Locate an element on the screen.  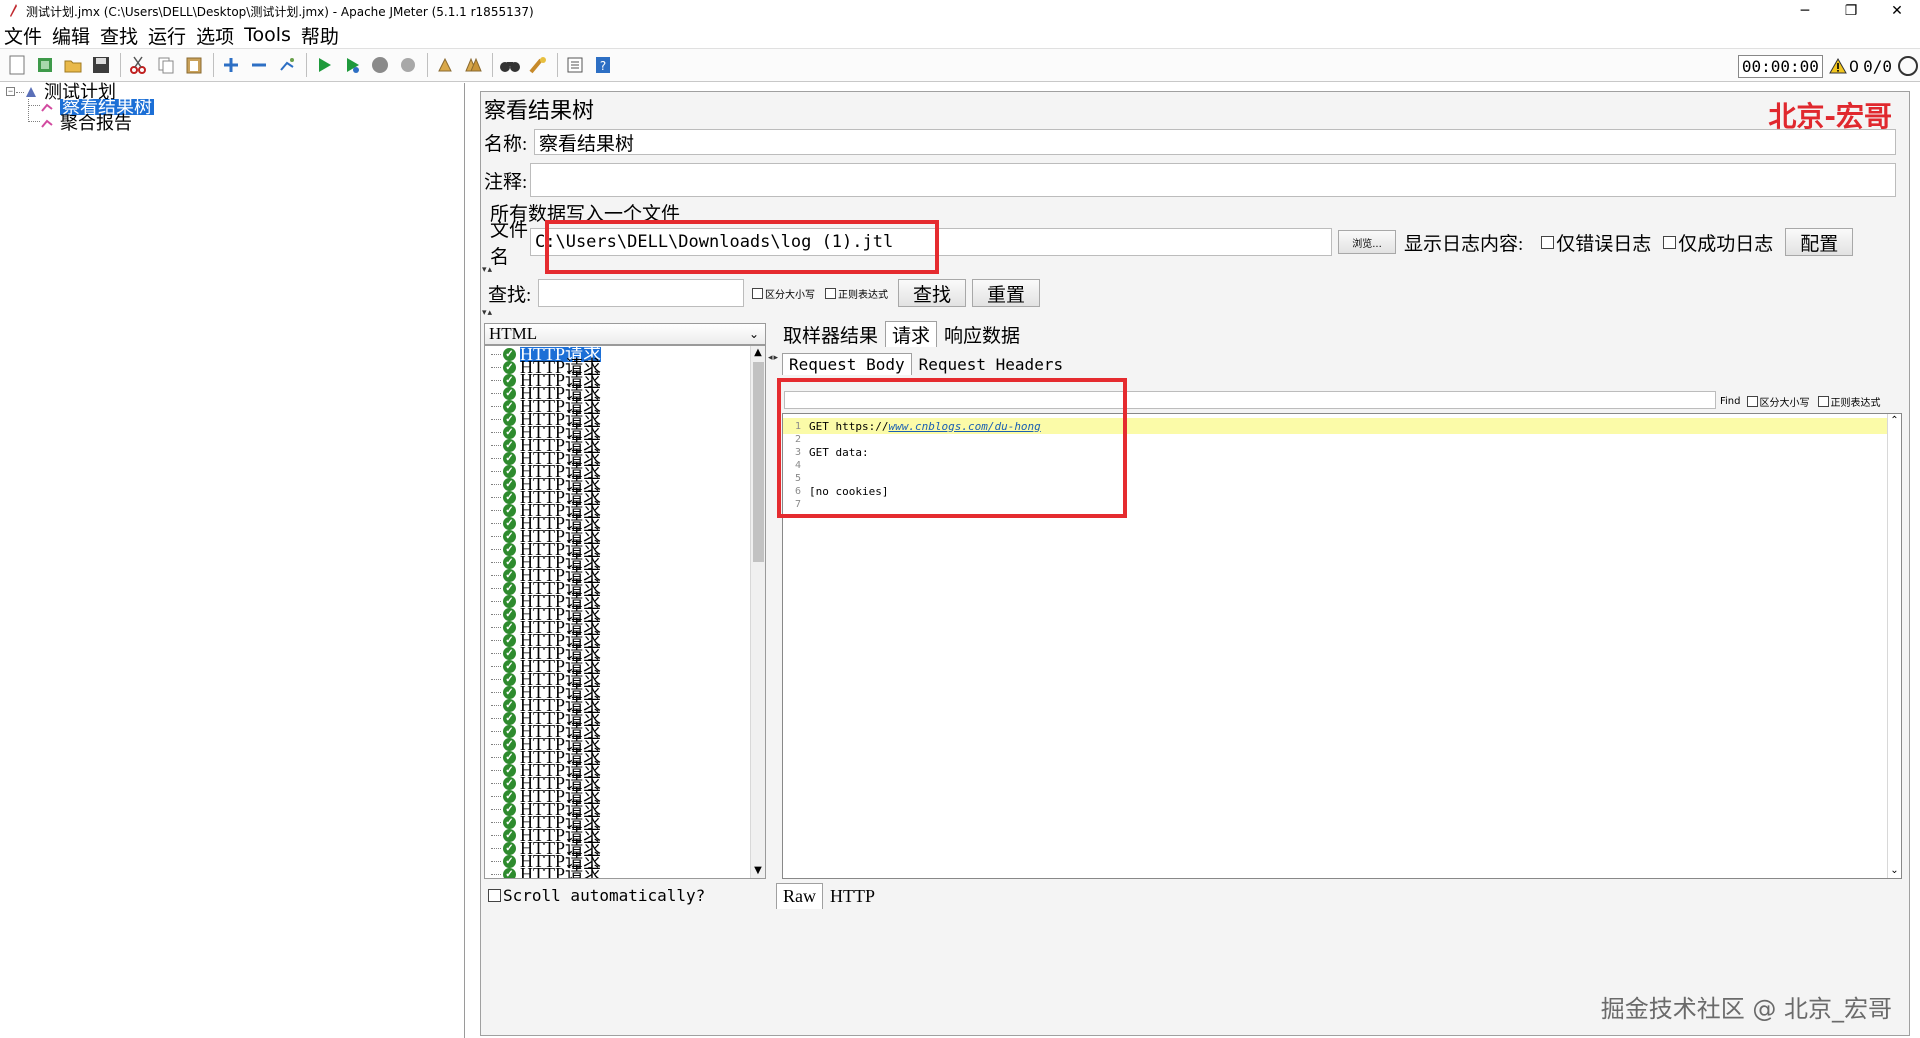
menu-help: 帮助 is located at coordinates (320, 35).